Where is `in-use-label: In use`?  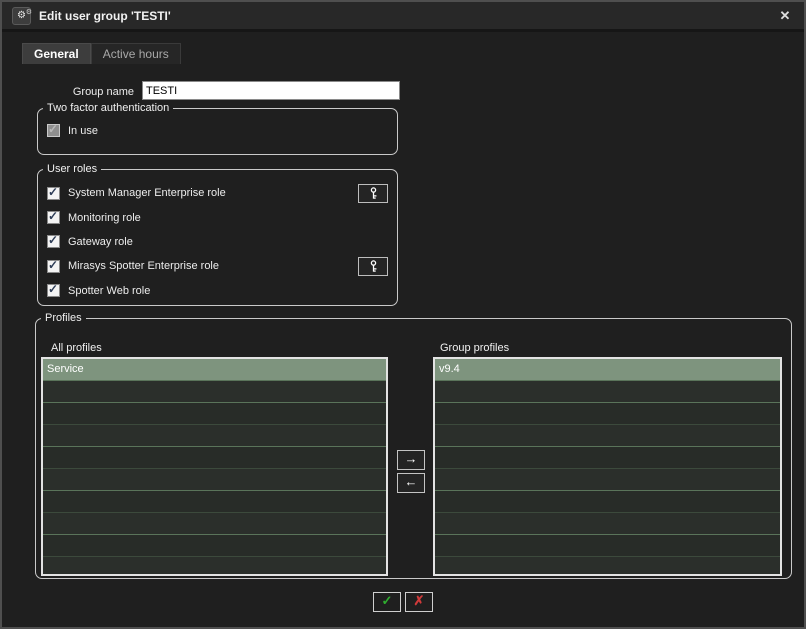
in-use-label: In use is located at coordinates (83, 130).